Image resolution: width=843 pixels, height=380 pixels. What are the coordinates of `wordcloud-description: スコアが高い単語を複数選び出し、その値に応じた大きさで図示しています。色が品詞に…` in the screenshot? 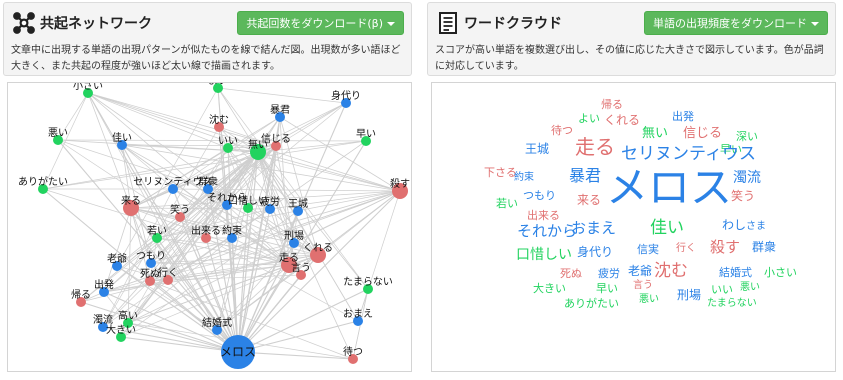 It's located at (629, 58).